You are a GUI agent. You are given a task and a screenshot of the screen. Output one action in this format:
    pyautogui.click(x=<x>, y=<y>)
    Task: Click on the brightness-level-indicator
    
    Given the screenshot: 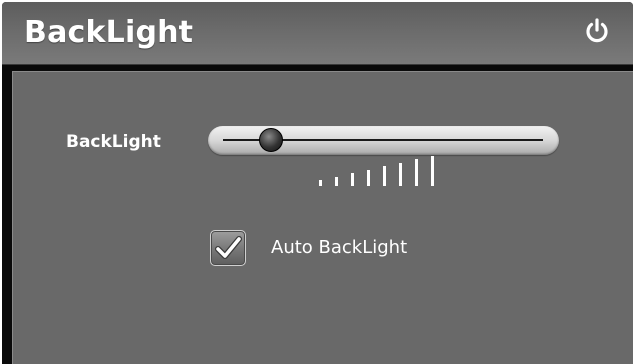 What is the action you would take?
    pyautogui.click(x=384, y=171)
    